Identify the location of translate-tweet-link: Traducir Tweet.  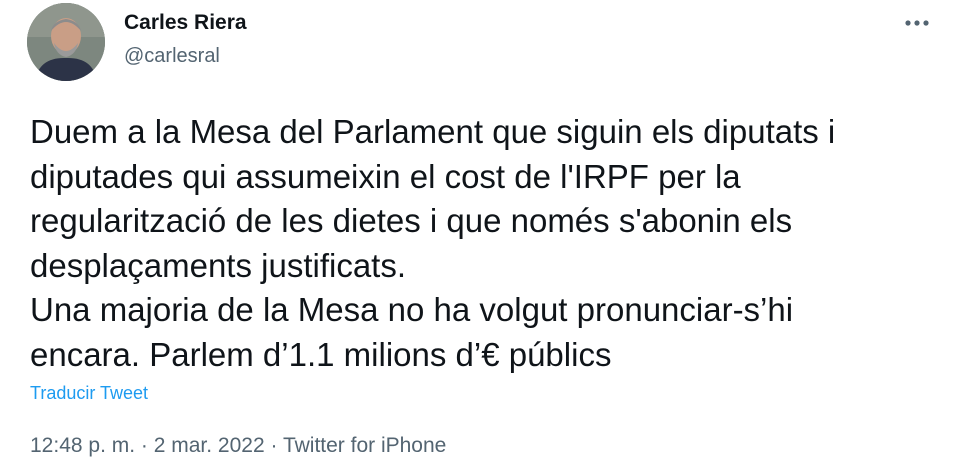
(89, 393).